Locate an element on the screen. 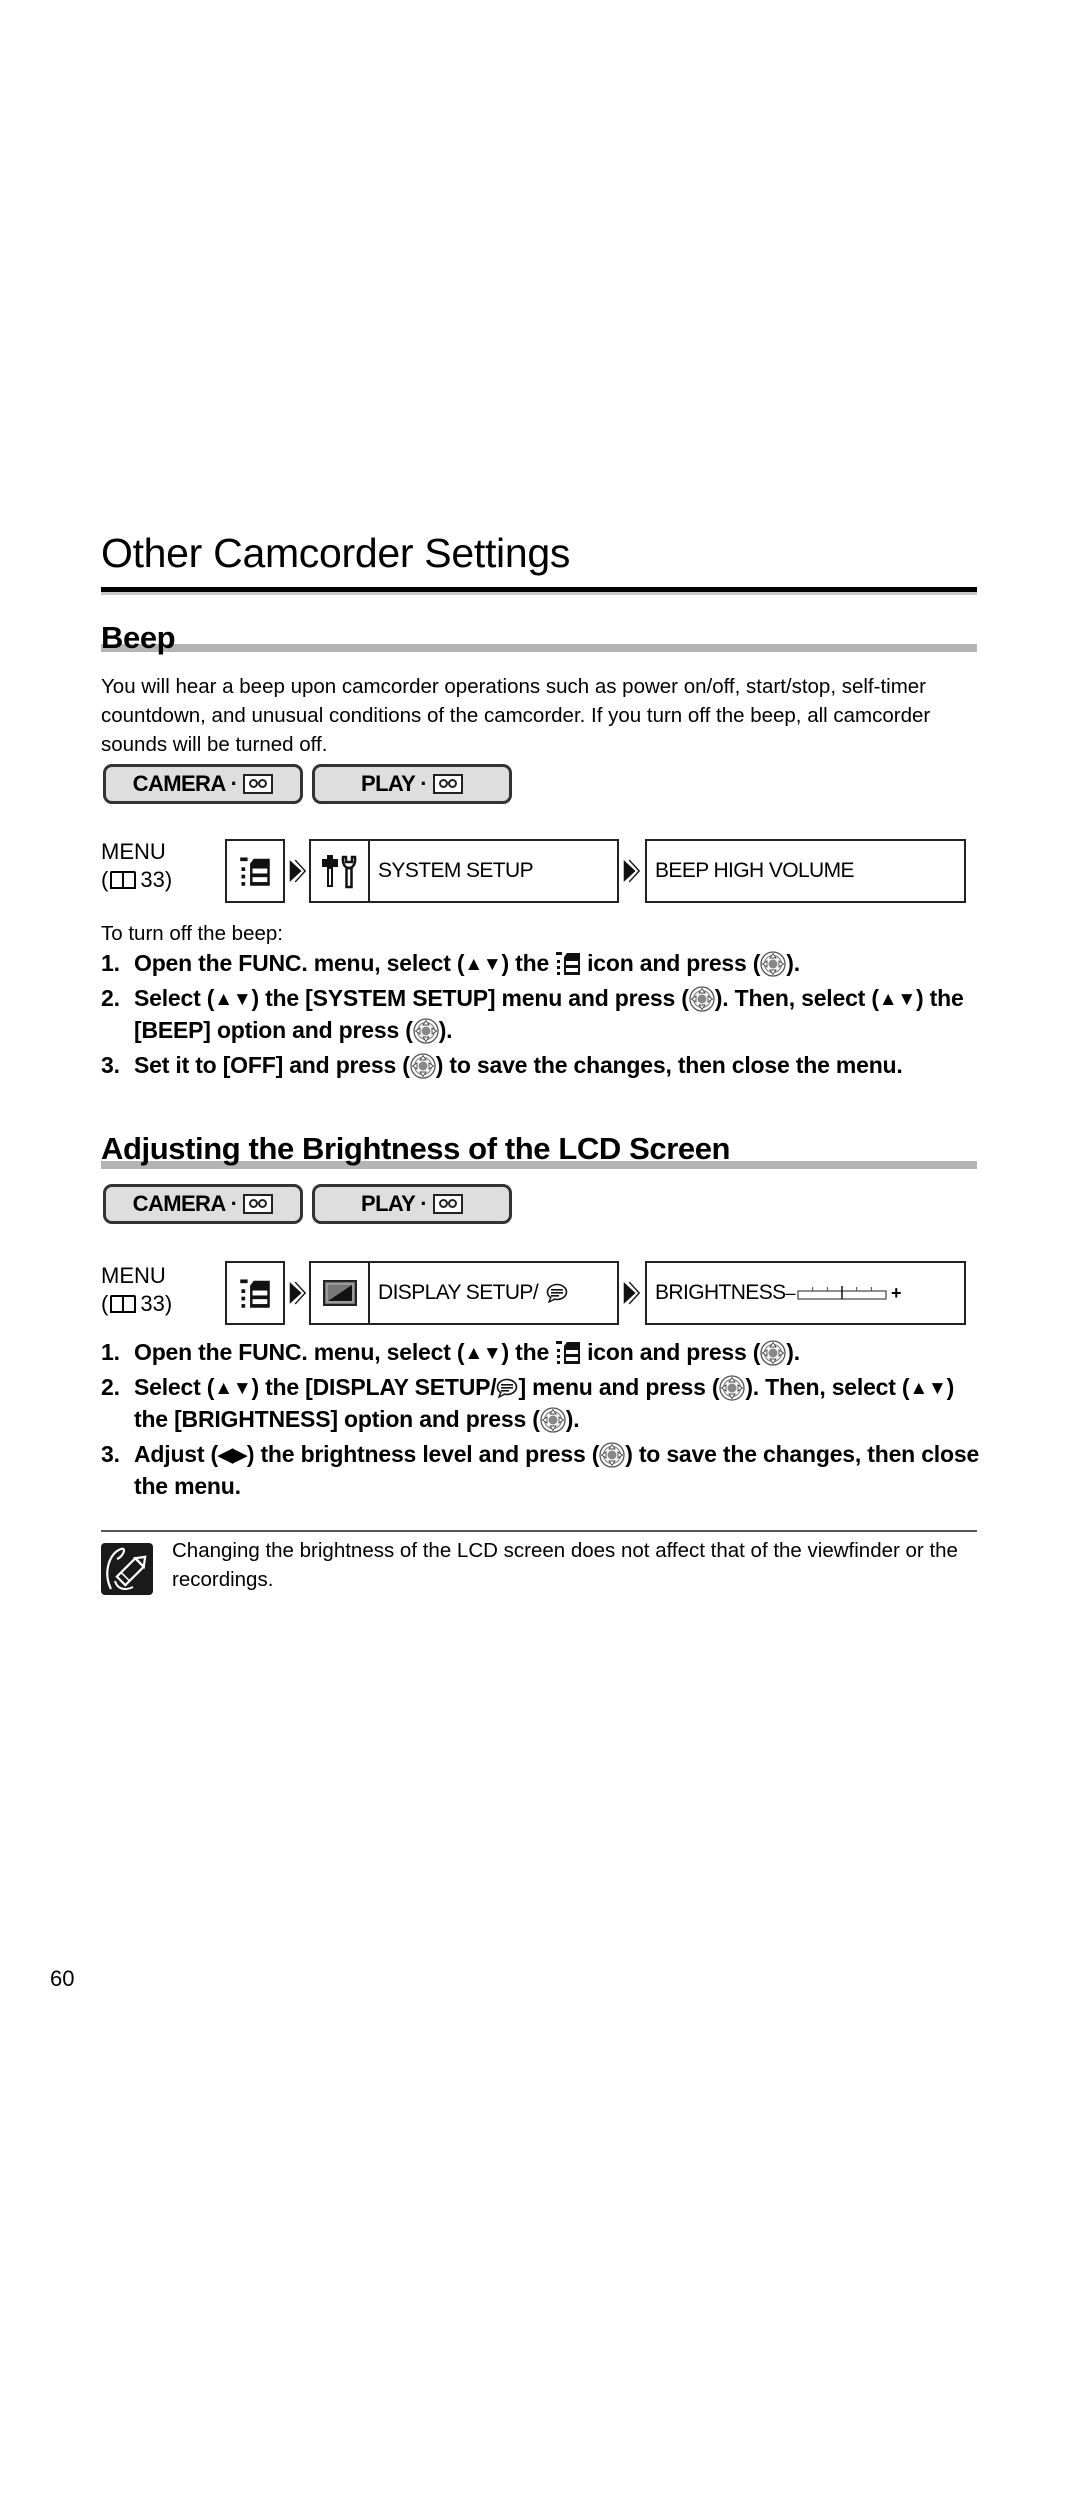 Image resolution: width=1080 pixels, height=2504 pixels. system-setup-label: SYSTEM SETUP is located at coordinates (456, 870).